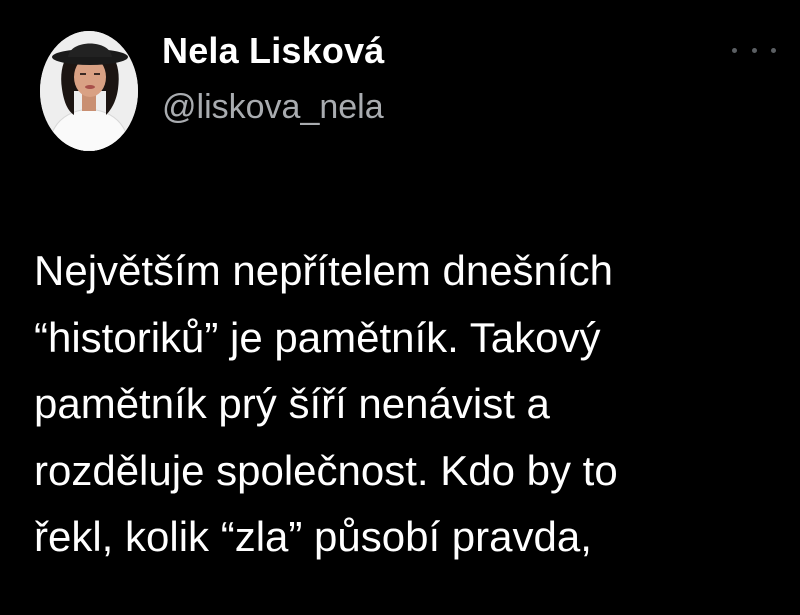 This screenshot has height=615, width=800. I want to click on tweet-text-line: “historiků” je pamětník. Takový, so click(317, 337).